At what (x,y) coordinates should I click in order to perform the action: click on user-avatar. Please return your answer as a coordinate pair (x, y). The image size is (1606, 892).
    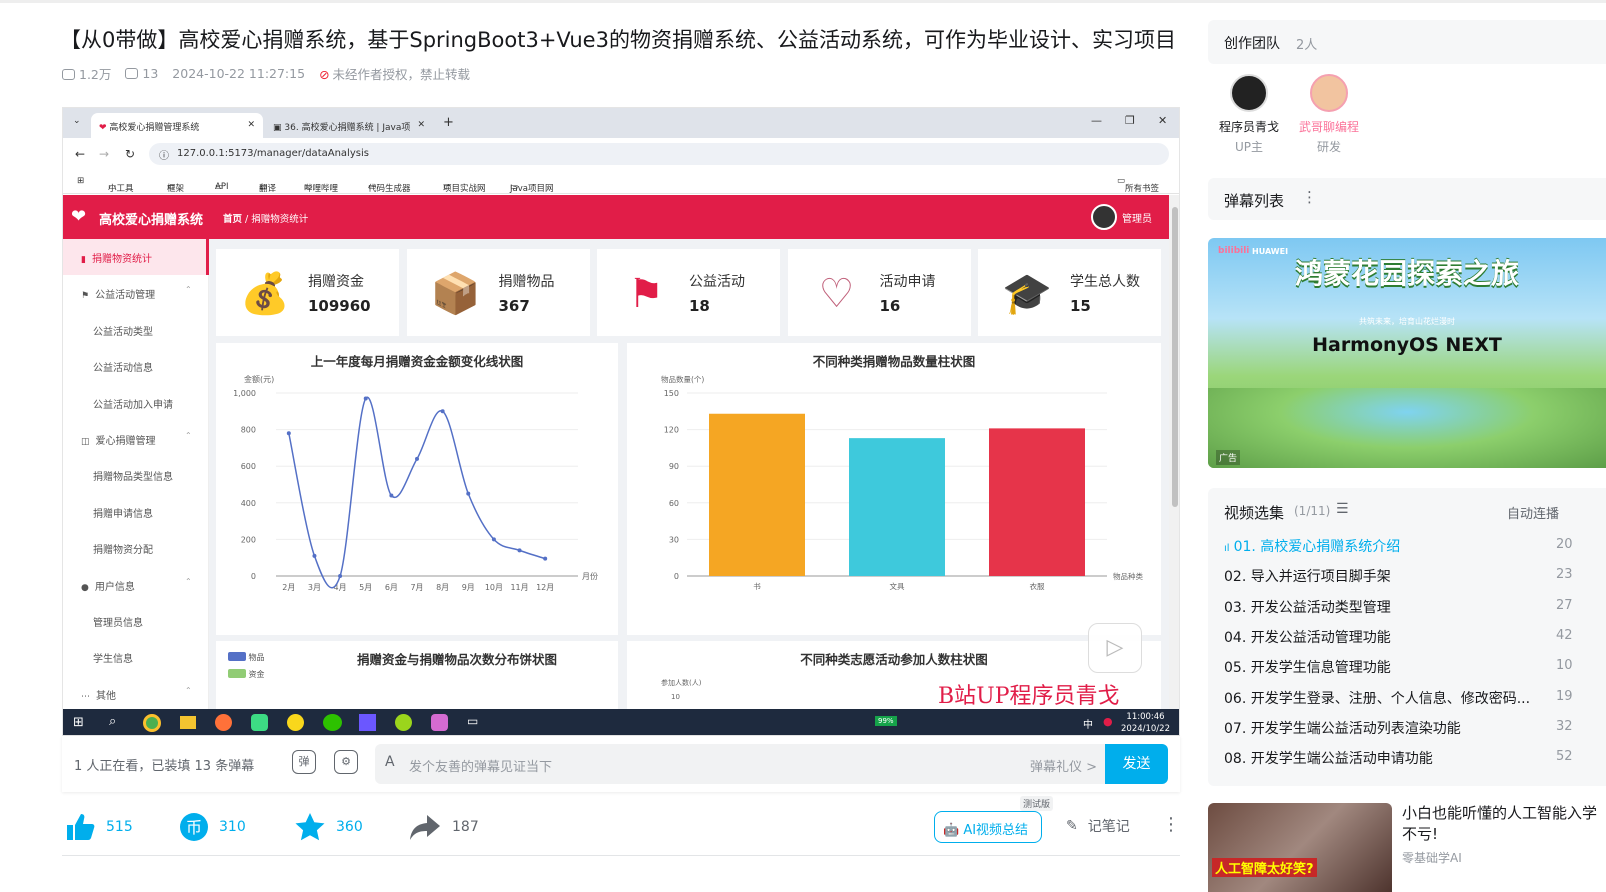
    Looking at the image, I should click on (1104, 217).